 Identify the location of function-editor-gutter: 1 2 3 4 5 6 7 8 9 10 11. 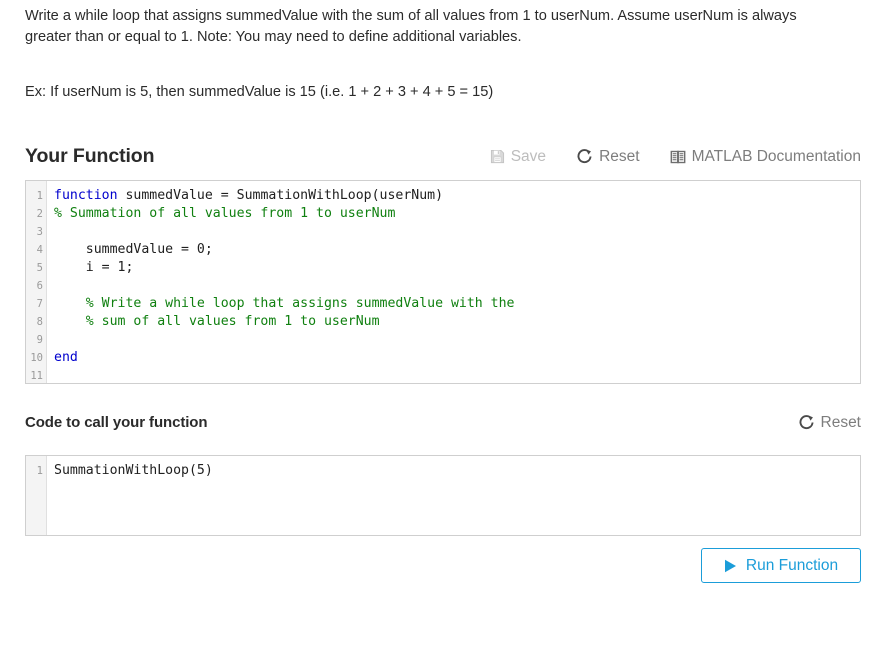
(36, 282).